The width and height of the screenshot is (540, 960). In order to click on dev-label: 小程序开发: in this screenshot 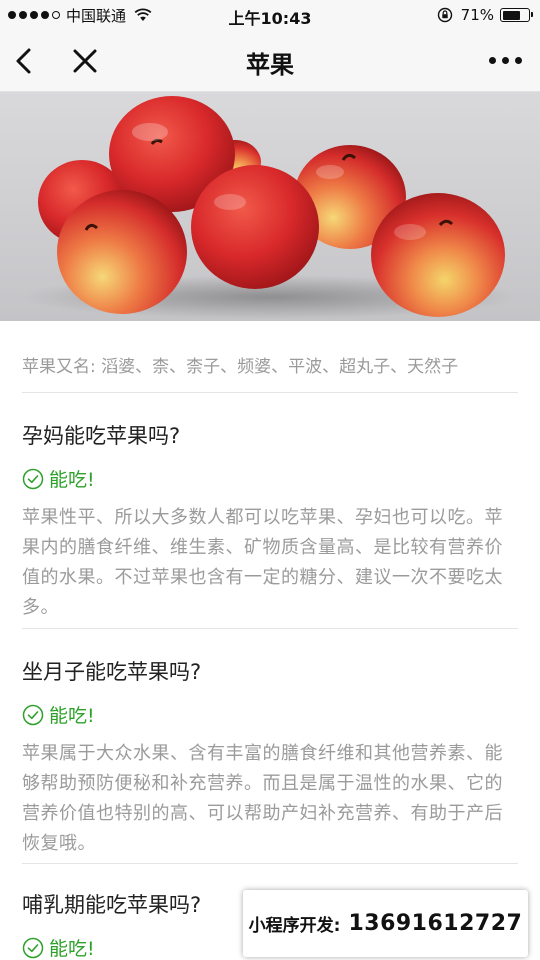, I will do `click(294, 926)`.